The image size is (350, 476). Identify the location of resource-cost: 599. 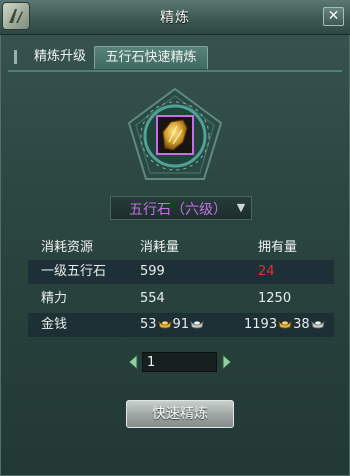
(152, 271).